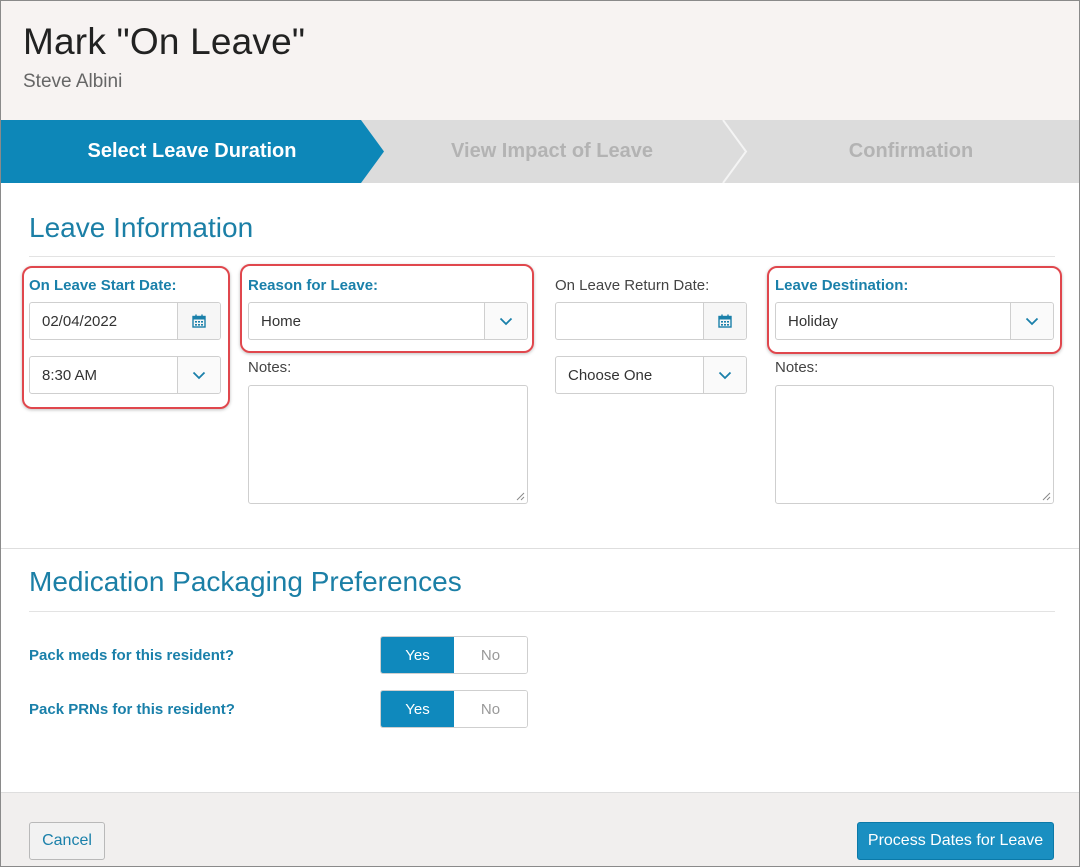 The width and height of the screenshot is (1080, 867). I want to click on modal-footer: Cancel Process Dates for Leave, so click(540, 829).